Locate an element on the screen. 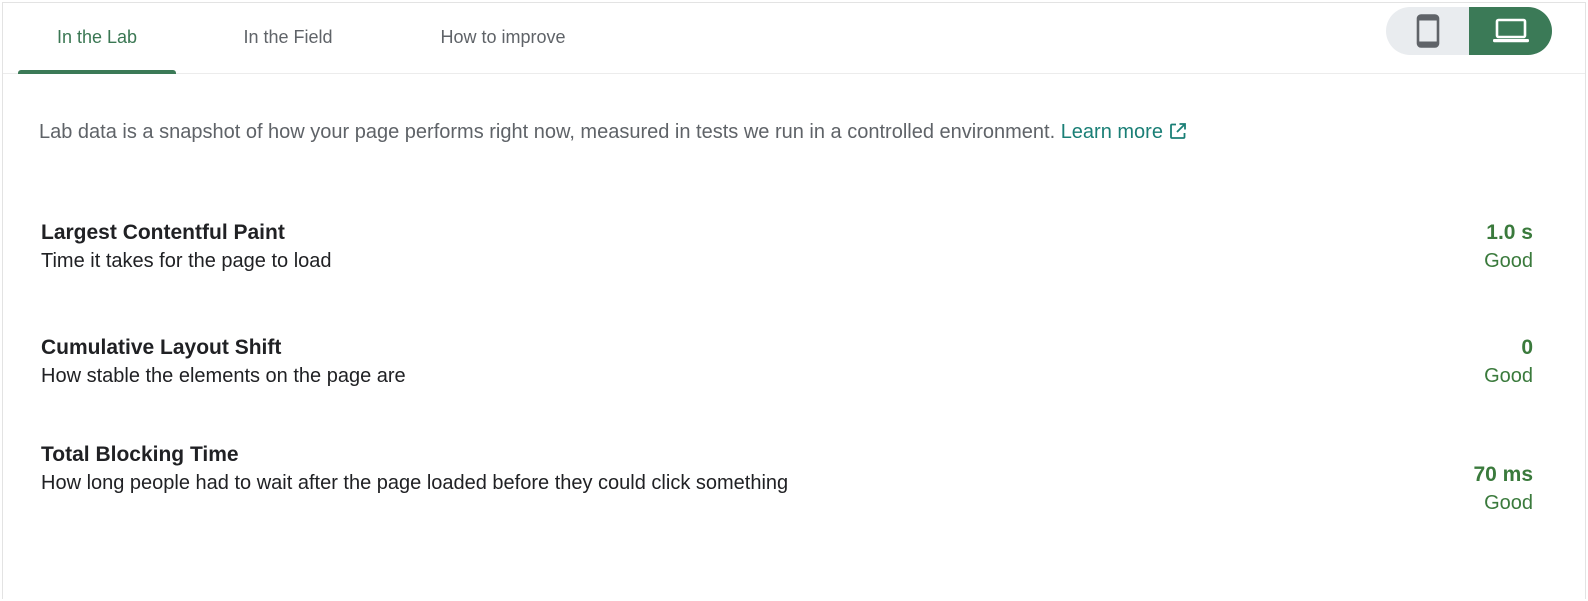 This screenshot has height=601, width=1588. tab-how-to-improve: How to improve is located at coordinates (503, 38).